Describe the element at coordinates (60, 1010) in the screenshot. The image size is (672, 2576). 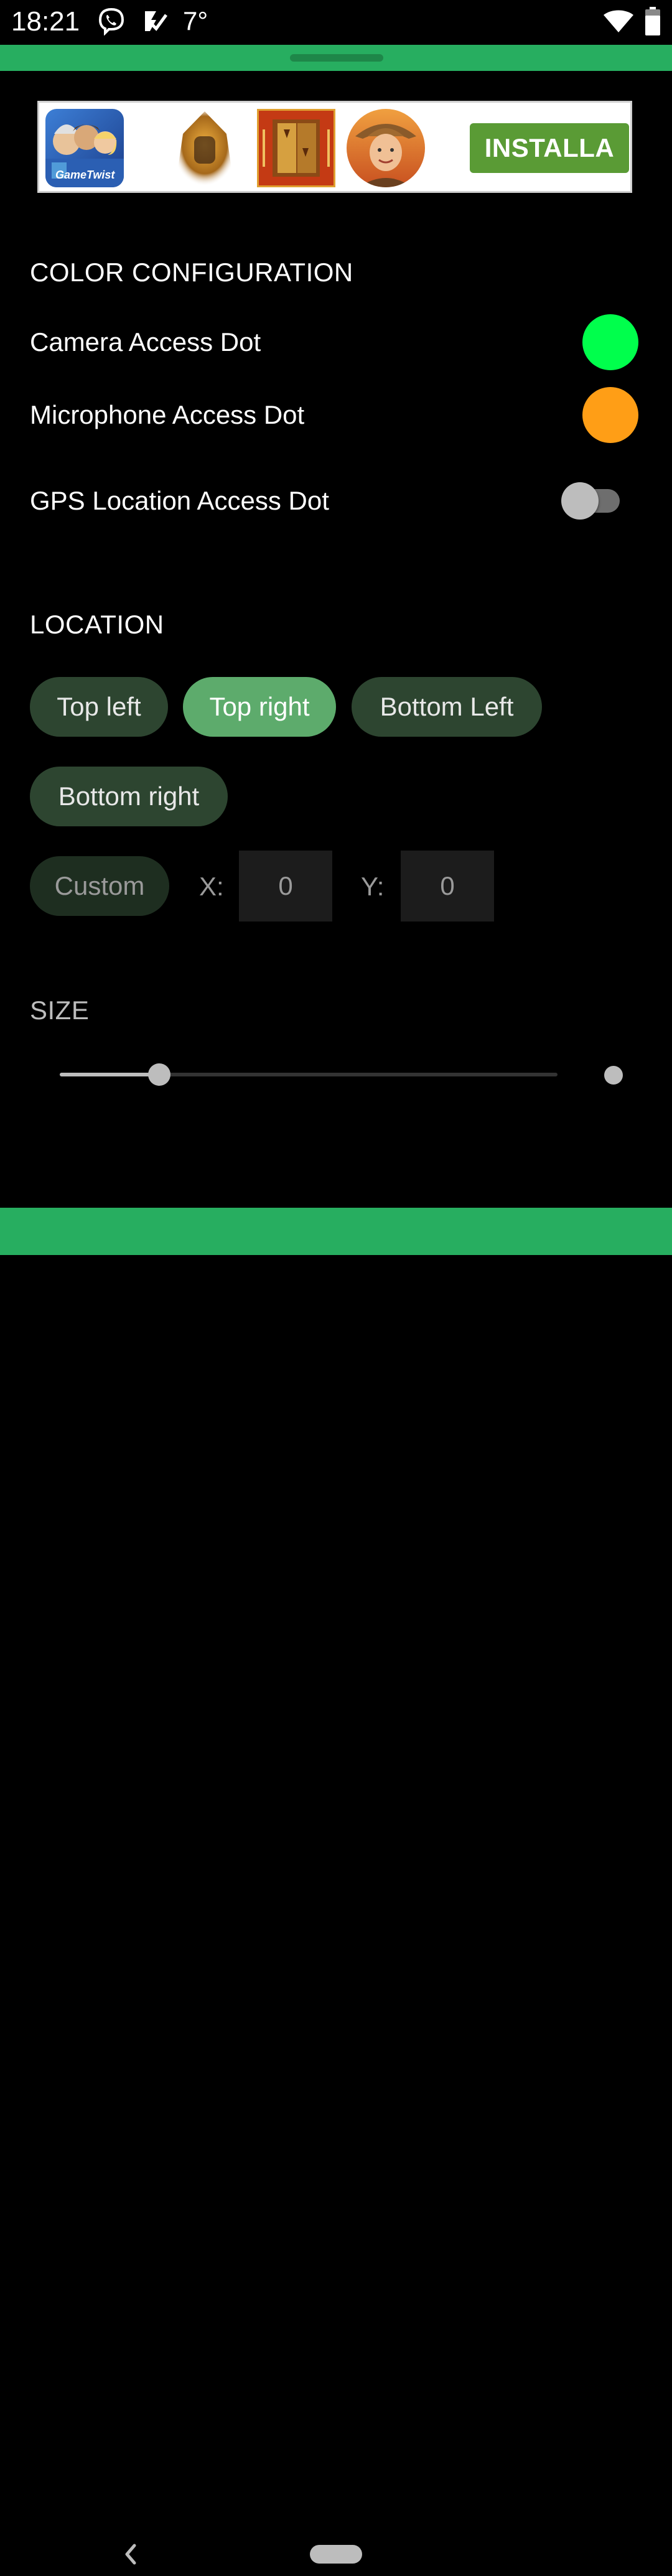
I see `size-title: SIZE` at that location.